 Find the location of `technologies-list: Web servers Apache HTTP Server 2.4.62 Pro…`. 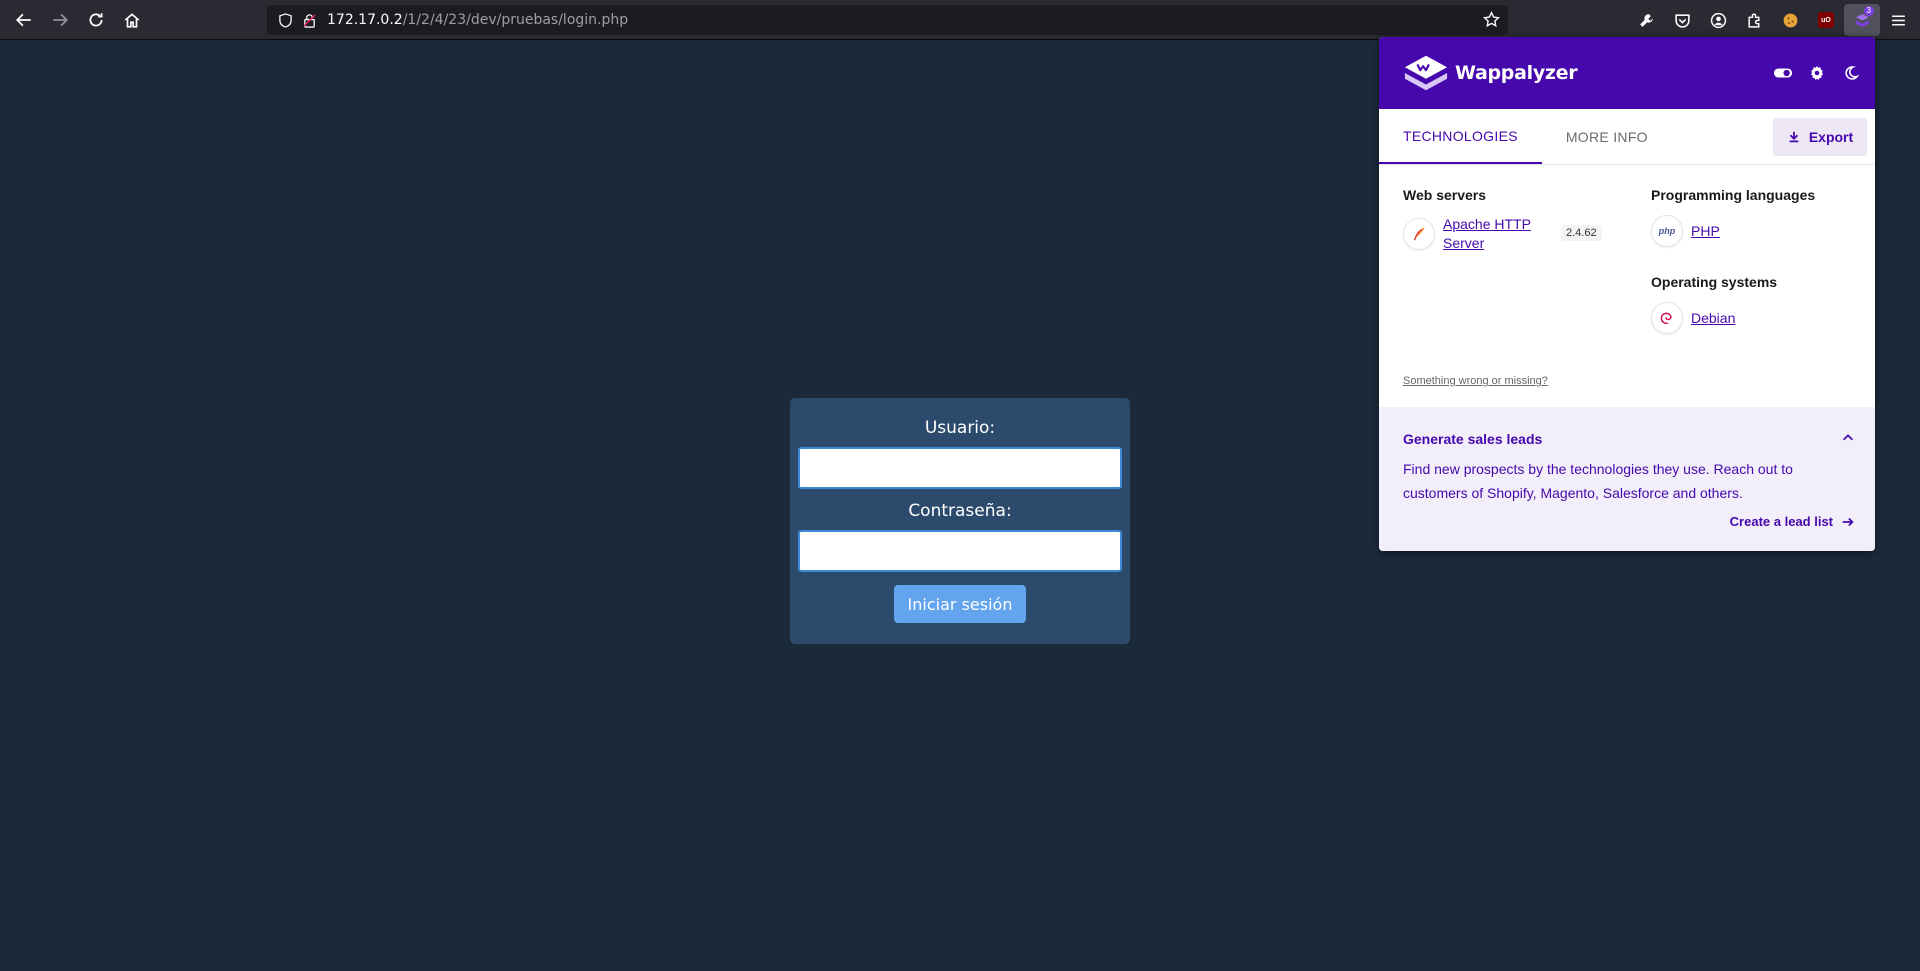

technologies-list: Web servers Apache HTTP Server 2.4.62 Pro… is located at coordinates (1627, 286).